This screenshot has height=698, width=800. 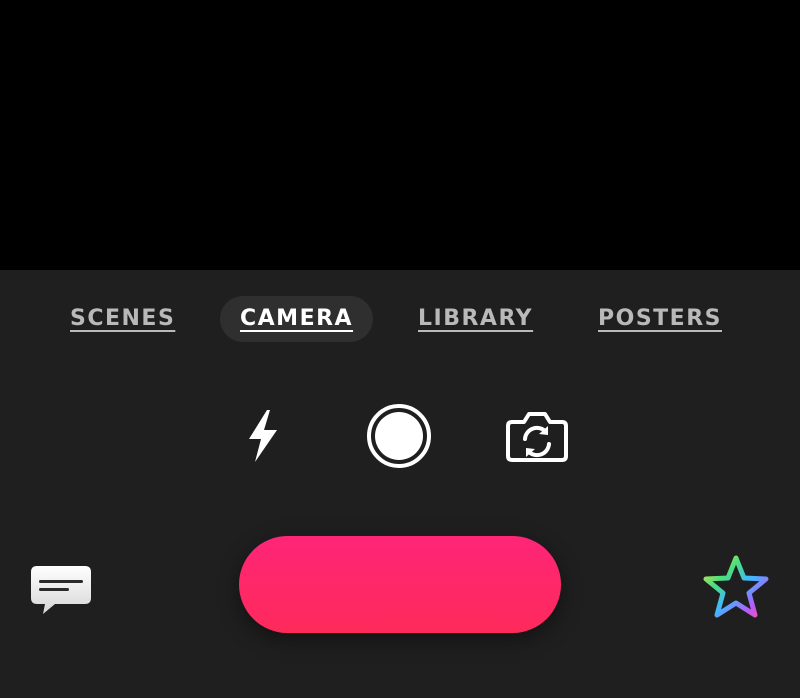 I want to click on flip-camera-button, so click(x=537, y=436).